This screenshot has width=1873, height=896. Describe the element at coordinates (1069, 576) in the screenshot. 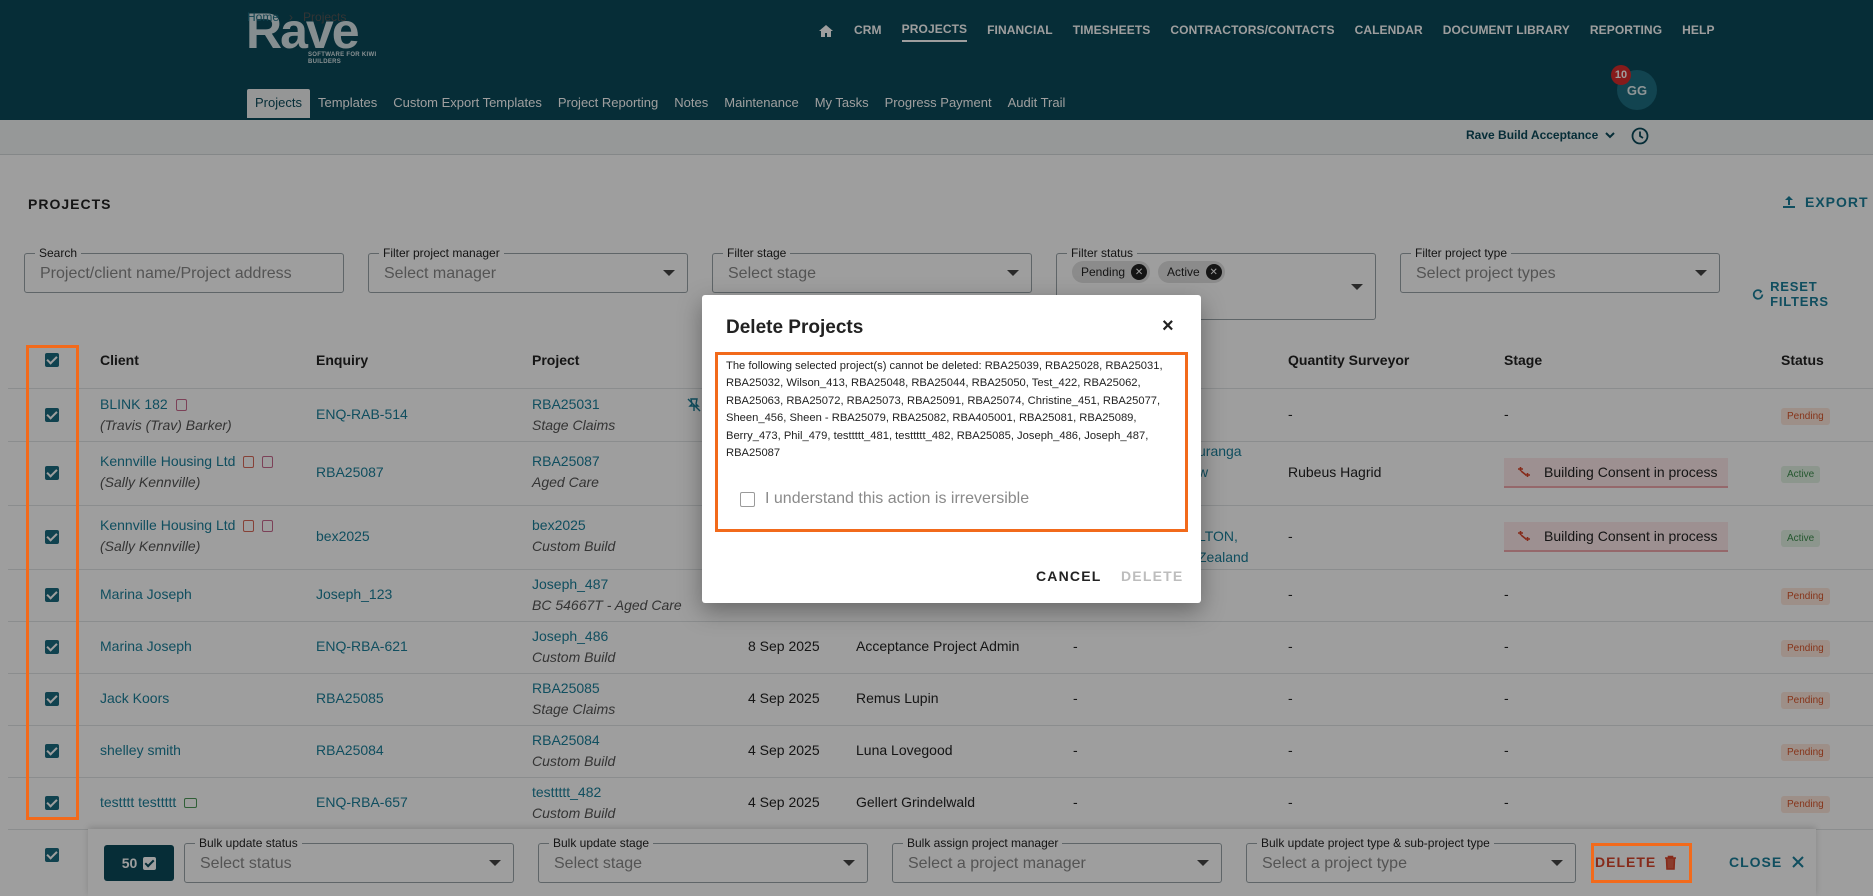

I see `cancel-button: CANCEL` at that location.